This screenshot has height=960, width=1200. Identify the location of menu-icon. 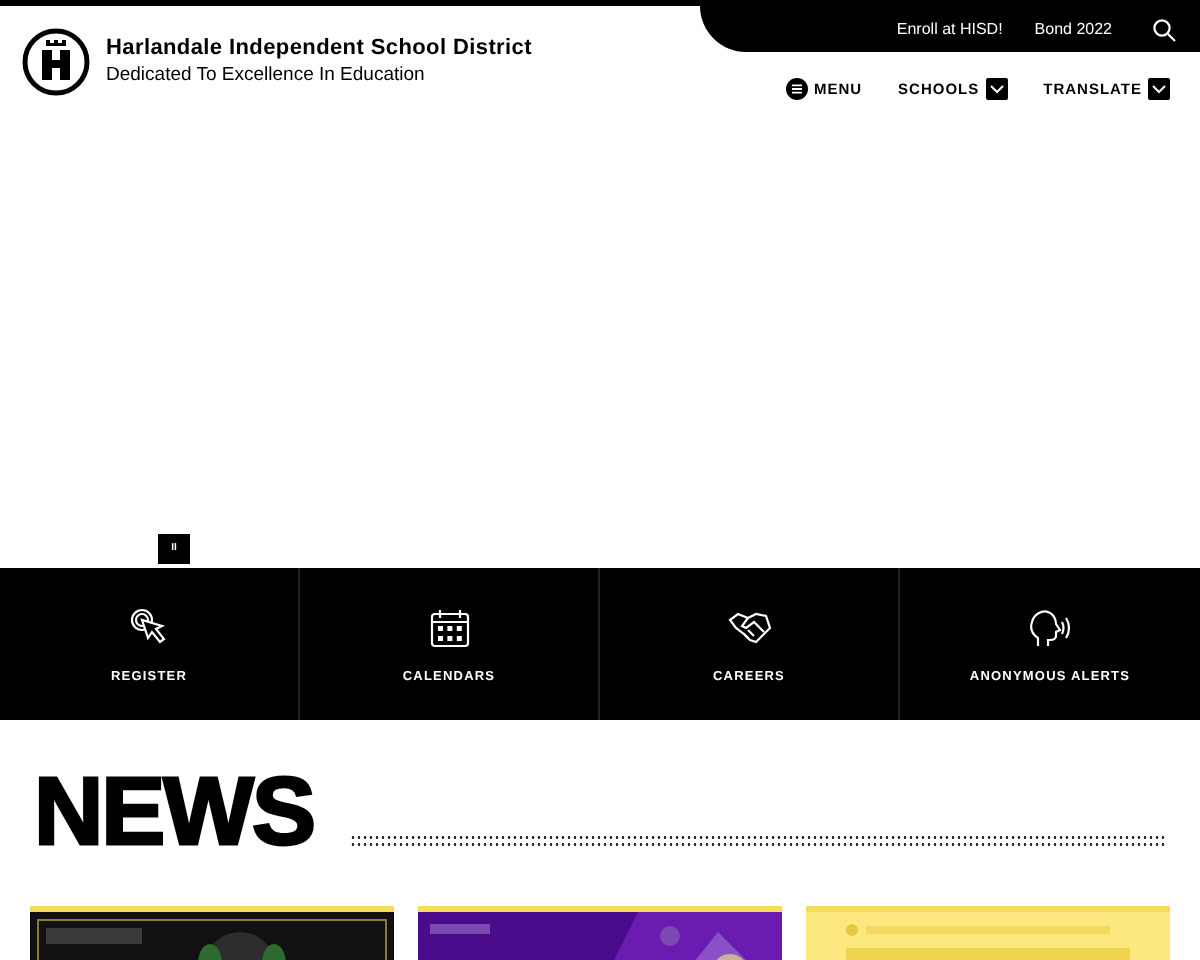
(796, 89).